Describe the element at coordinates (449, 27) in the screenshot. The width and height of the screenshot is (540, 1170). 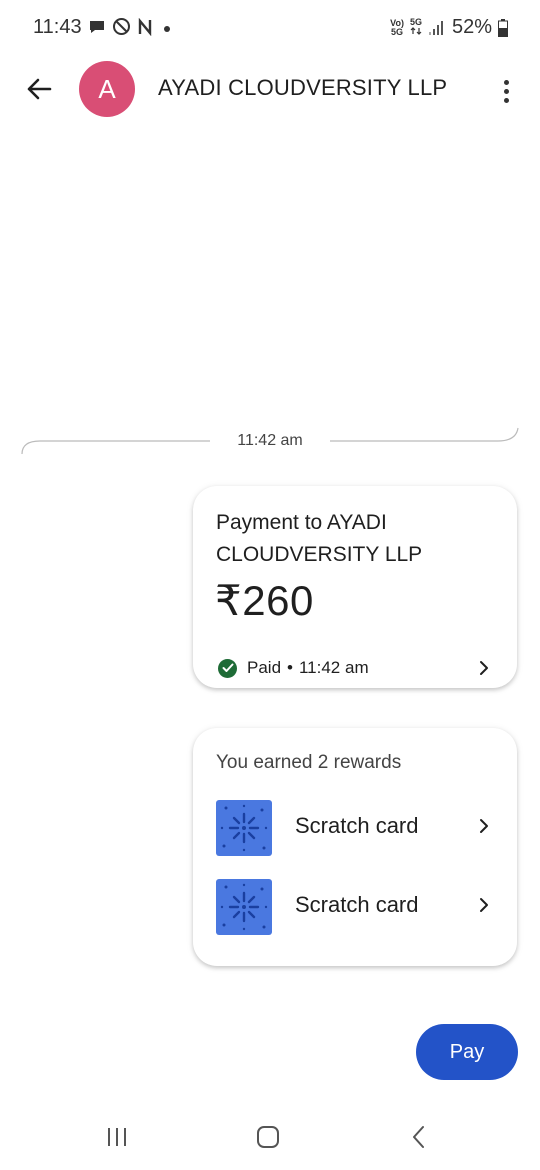
I see `status-system-icons: Vo) 5G 5G 52%` at that location.